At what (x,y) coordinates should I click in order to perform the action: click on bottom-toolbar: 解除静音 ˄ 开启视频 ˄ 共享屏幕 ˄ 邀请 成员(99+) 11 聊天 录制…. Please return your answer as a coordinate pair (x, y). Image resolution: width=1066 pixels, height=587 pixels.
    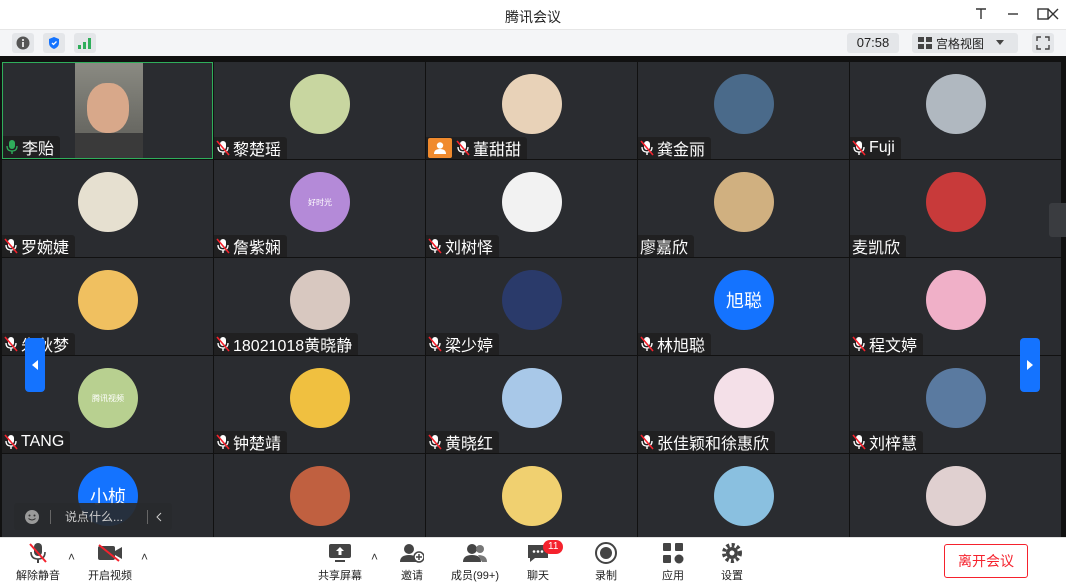
    Looking at the image, I should click on (533, 562).